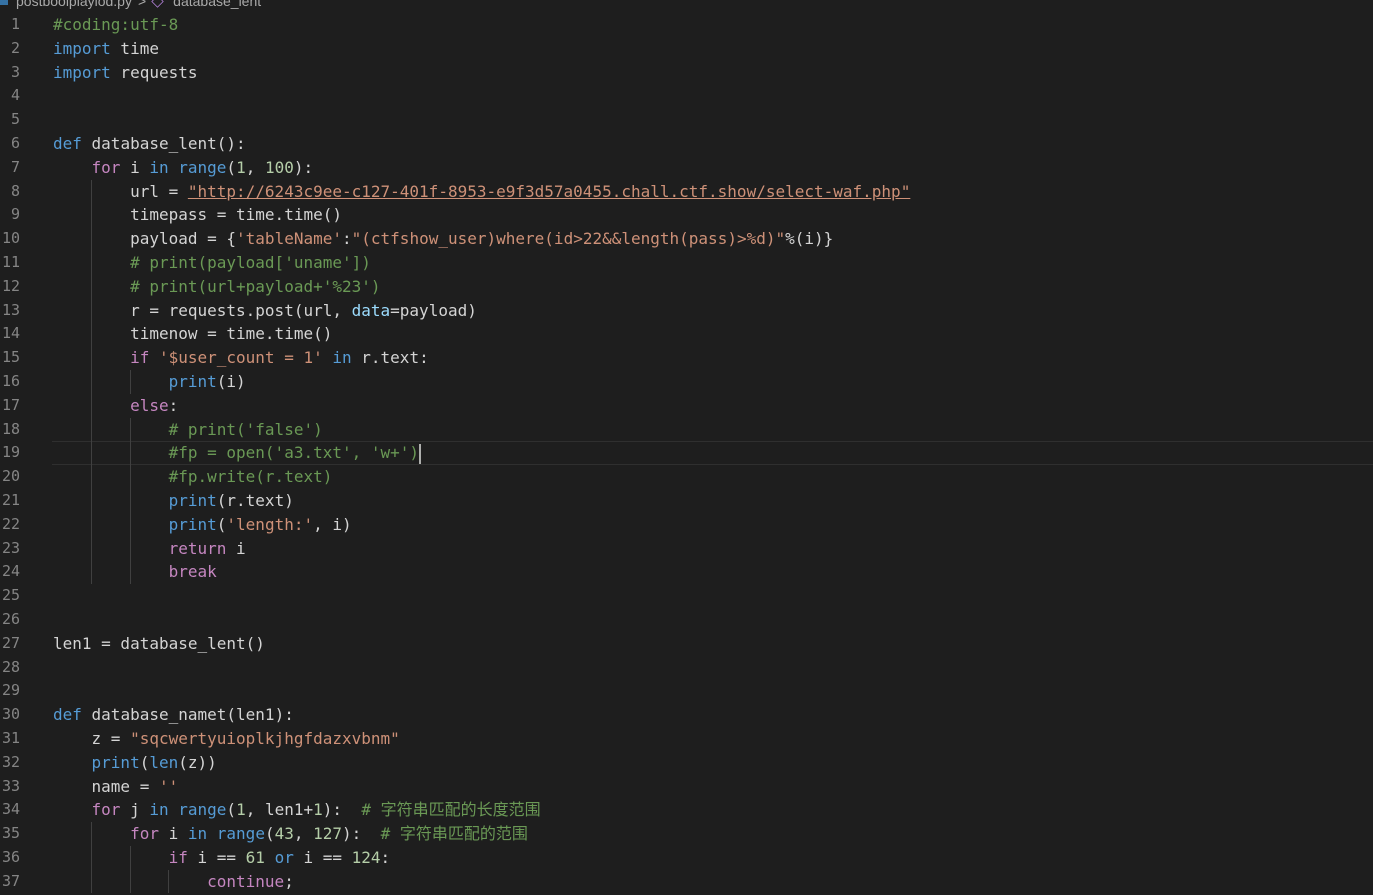 The height and width of the screenshot is (895, 1373). Describe the element at coordinates (686, 73) in the screenshot. I see `code-line: 3 import requests` at that location.